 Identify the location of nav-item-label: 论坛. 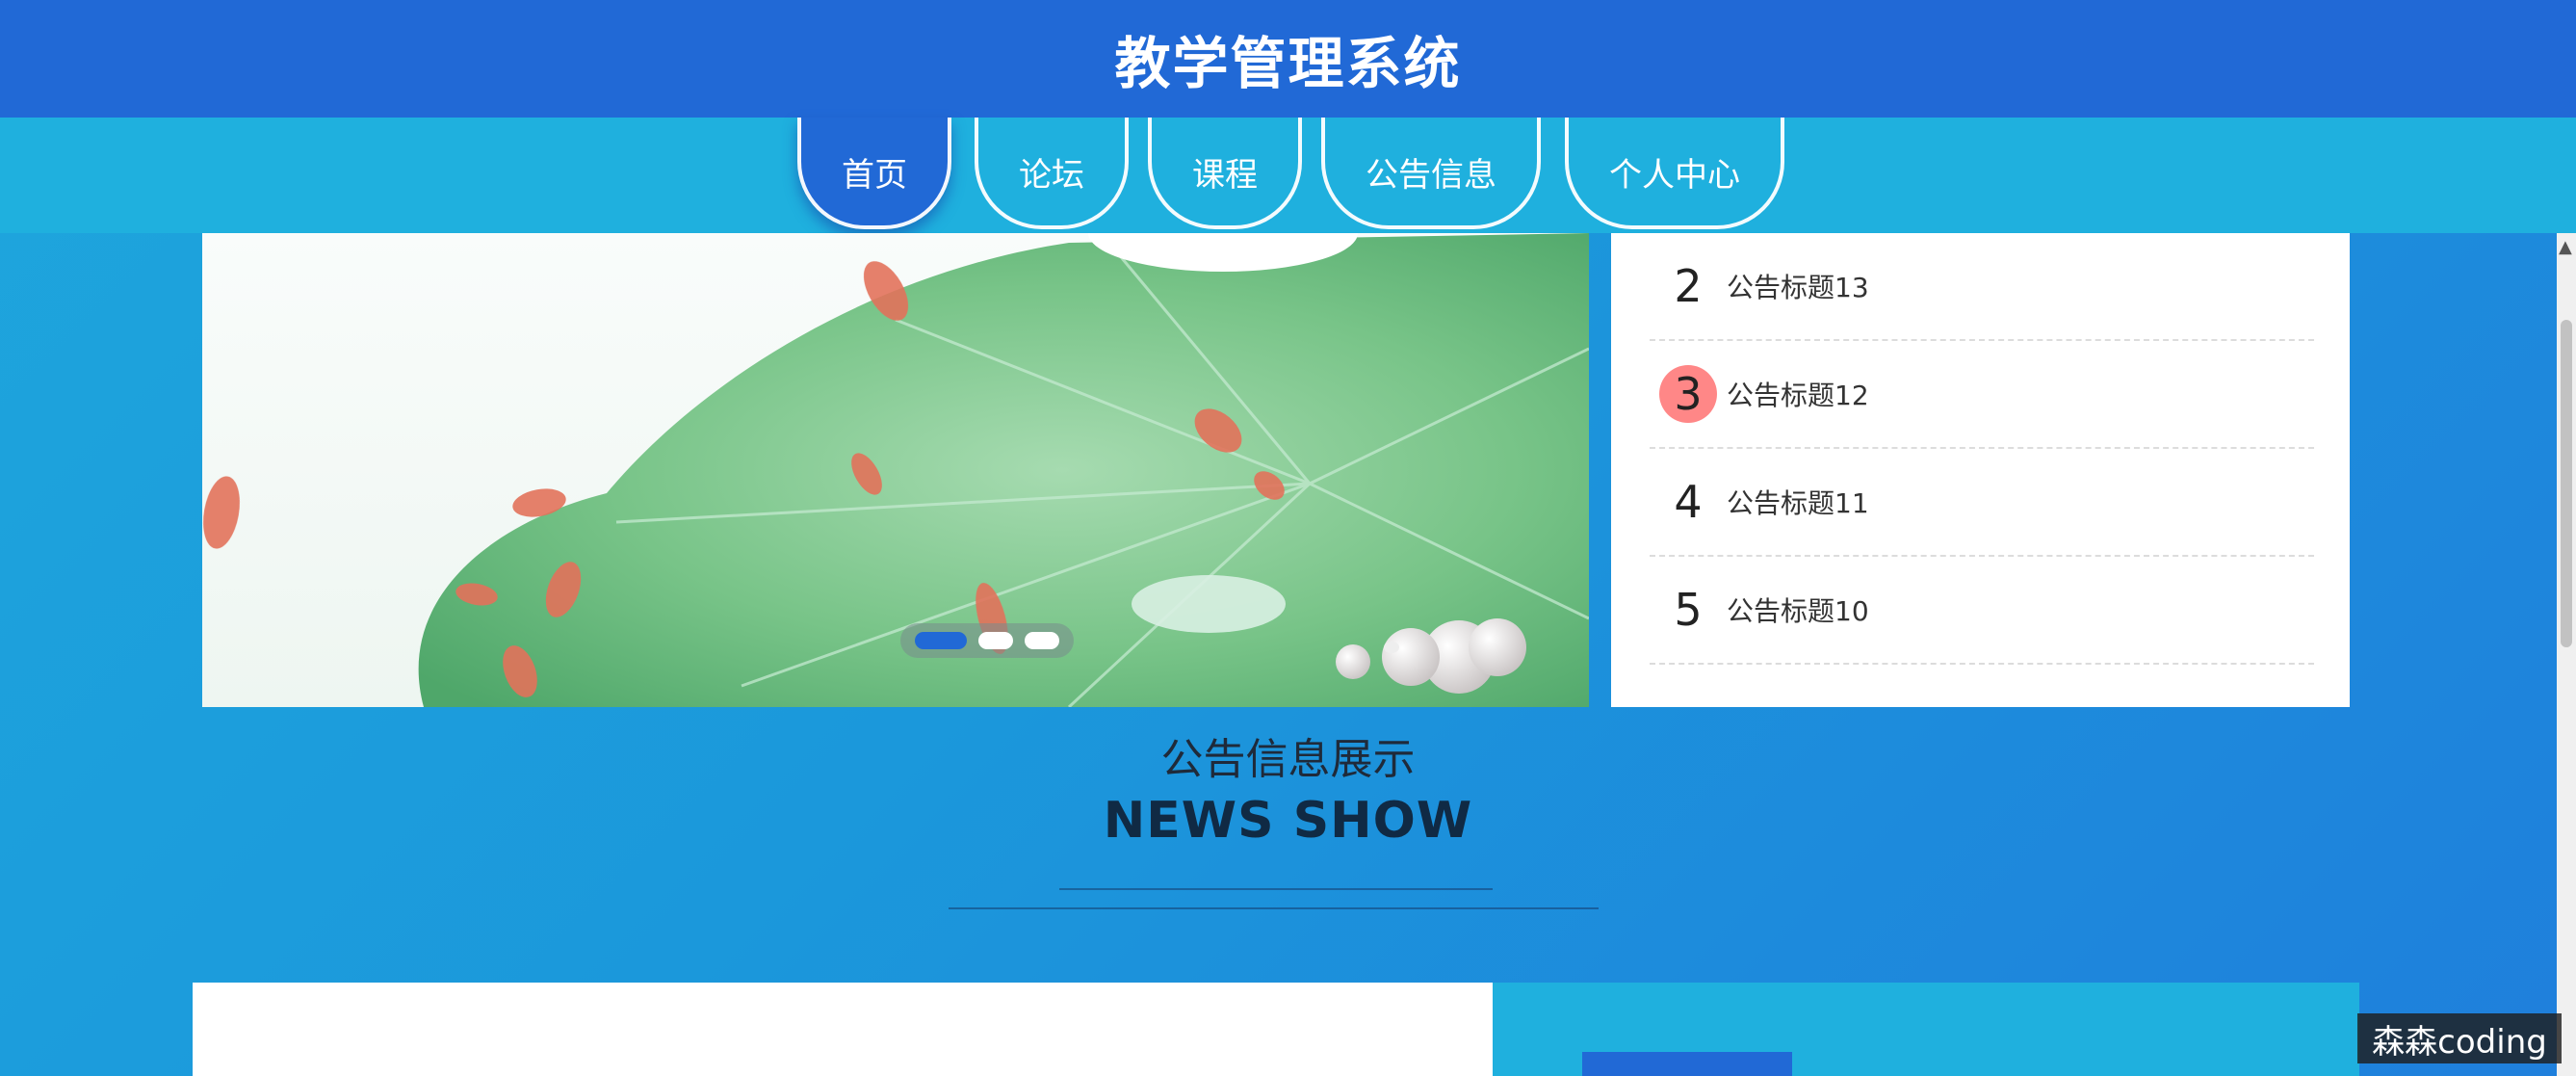
(1051, 175).